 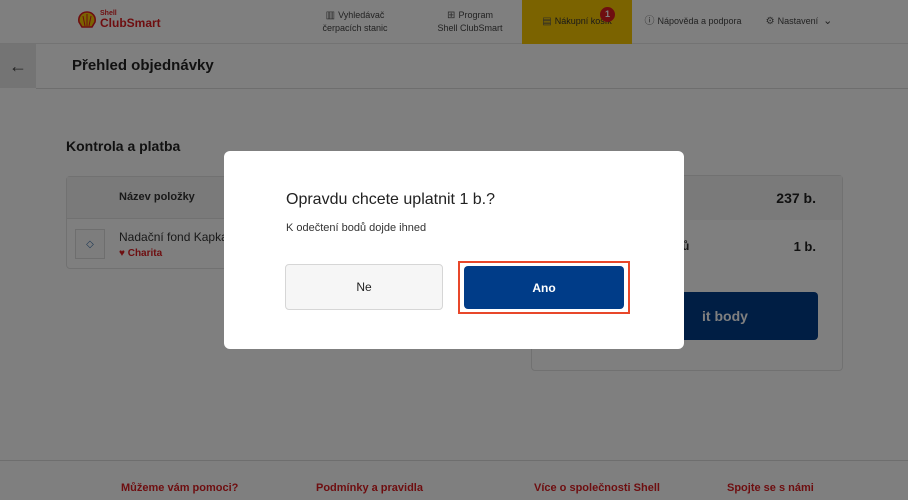 I want to click on cancel-button: Ne, so click(x=364, y=287).